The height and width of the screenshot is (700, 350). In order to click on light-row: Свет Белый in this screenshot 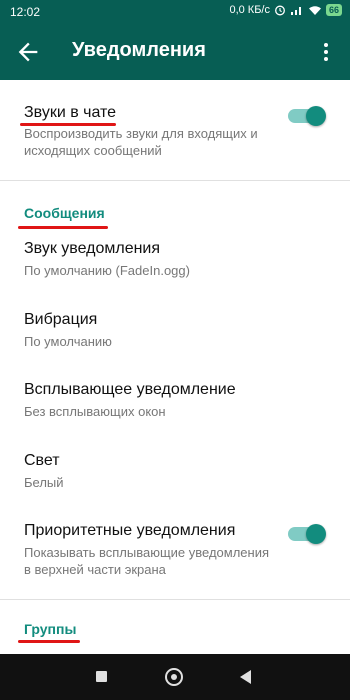, I will do `click(175, 475)`.